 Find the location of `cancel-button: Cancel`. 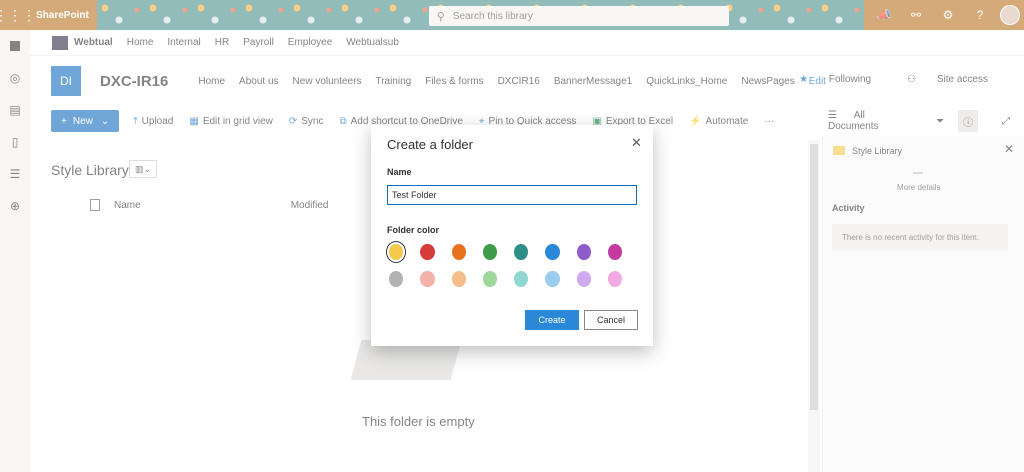

cancel-button: Cancel is located at coordinates (611, 320).